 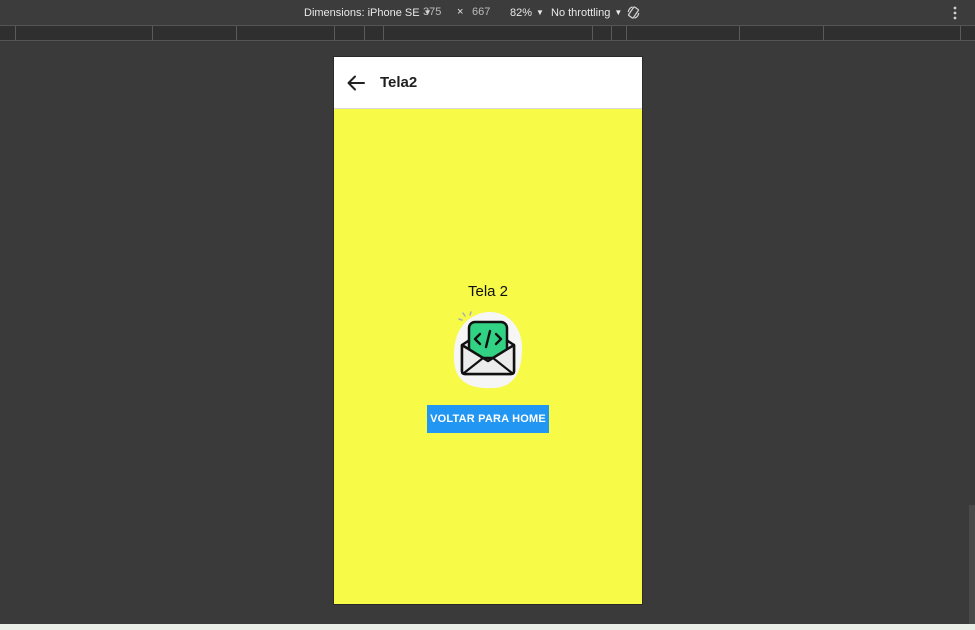 I want to click on back-to-home-button: VOLTAR PARA HOME, so click(x=488, y=419).